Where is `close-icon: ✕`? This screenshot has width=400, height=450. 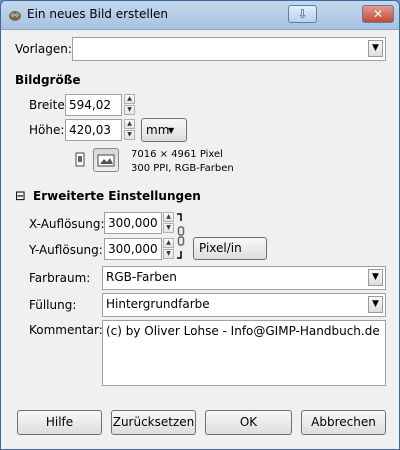
close-icon: ✕ is located at coordinates (378, 14).